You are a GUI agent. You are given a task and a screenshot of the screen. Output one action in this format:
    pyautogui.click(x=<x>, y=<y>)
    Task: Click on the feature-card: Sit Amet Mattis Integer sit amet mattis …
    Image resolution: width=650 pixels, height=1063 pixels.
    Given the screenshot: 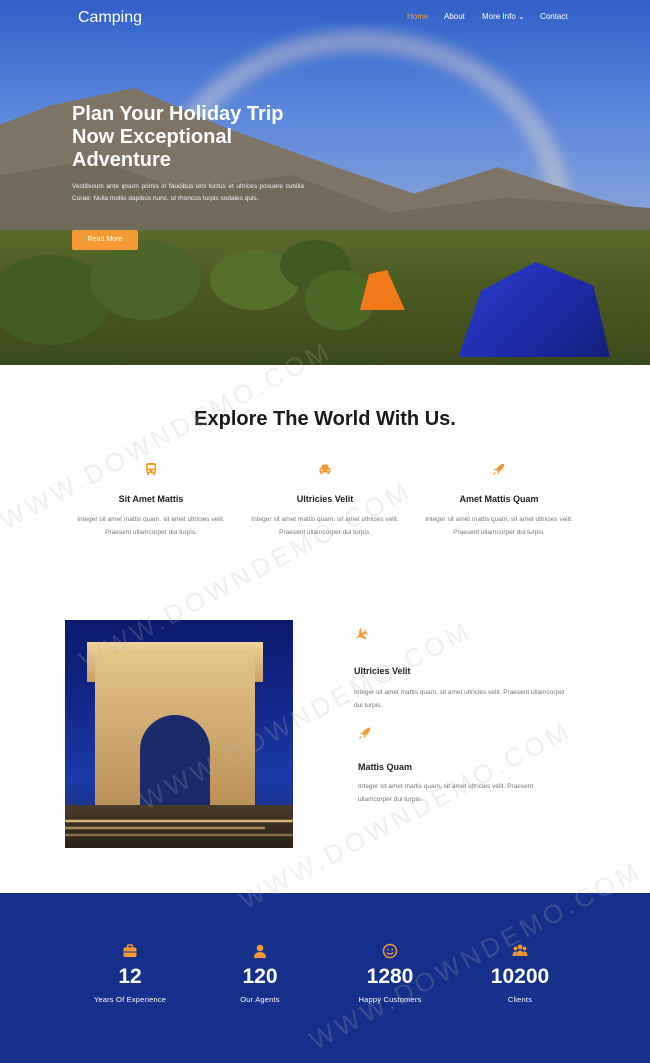 What is the action you would take?
    pyautogui.click(x=151, y=500)
    